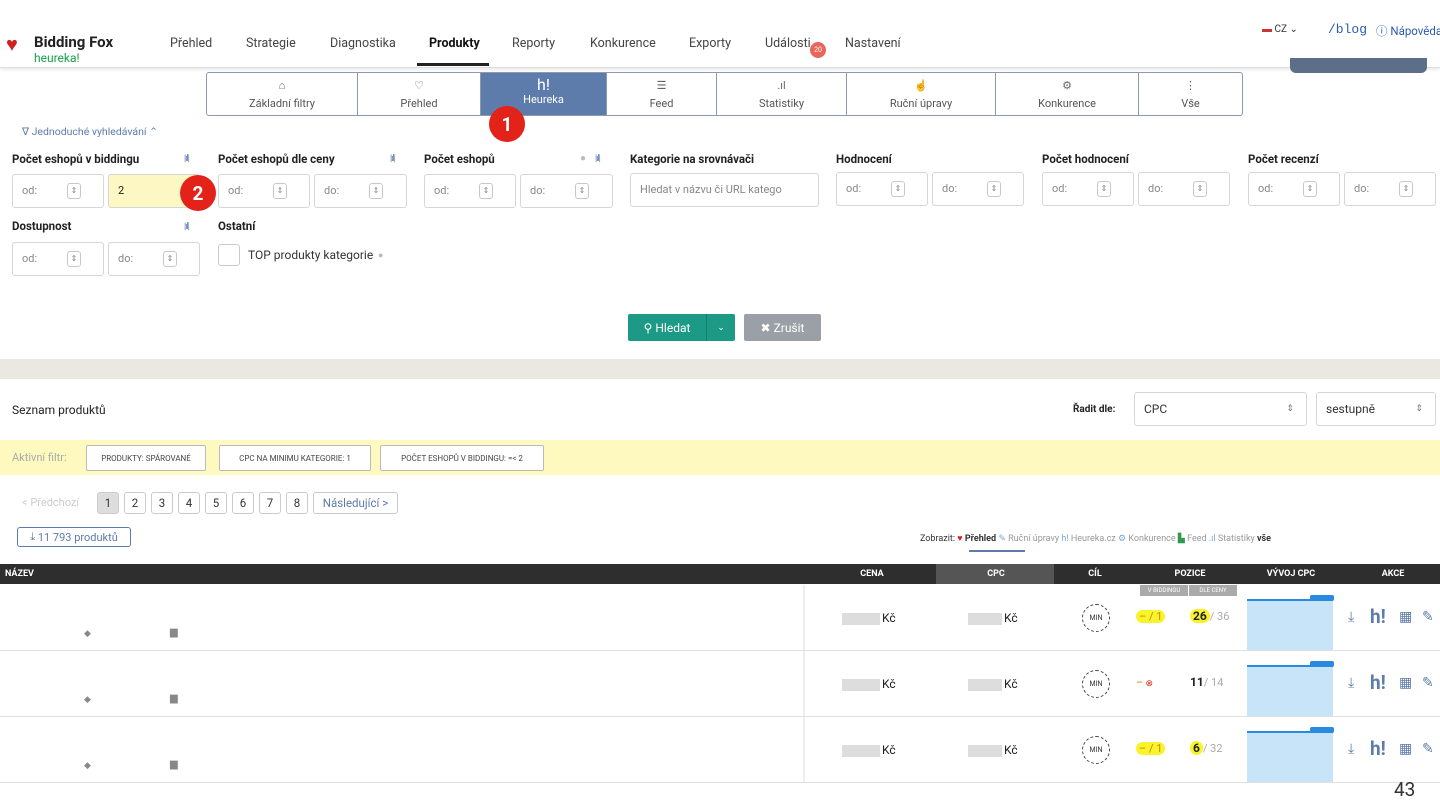 This screenshot has width=1440, height=810. I want to click on view-feed: Feed, so click(1197, 539).